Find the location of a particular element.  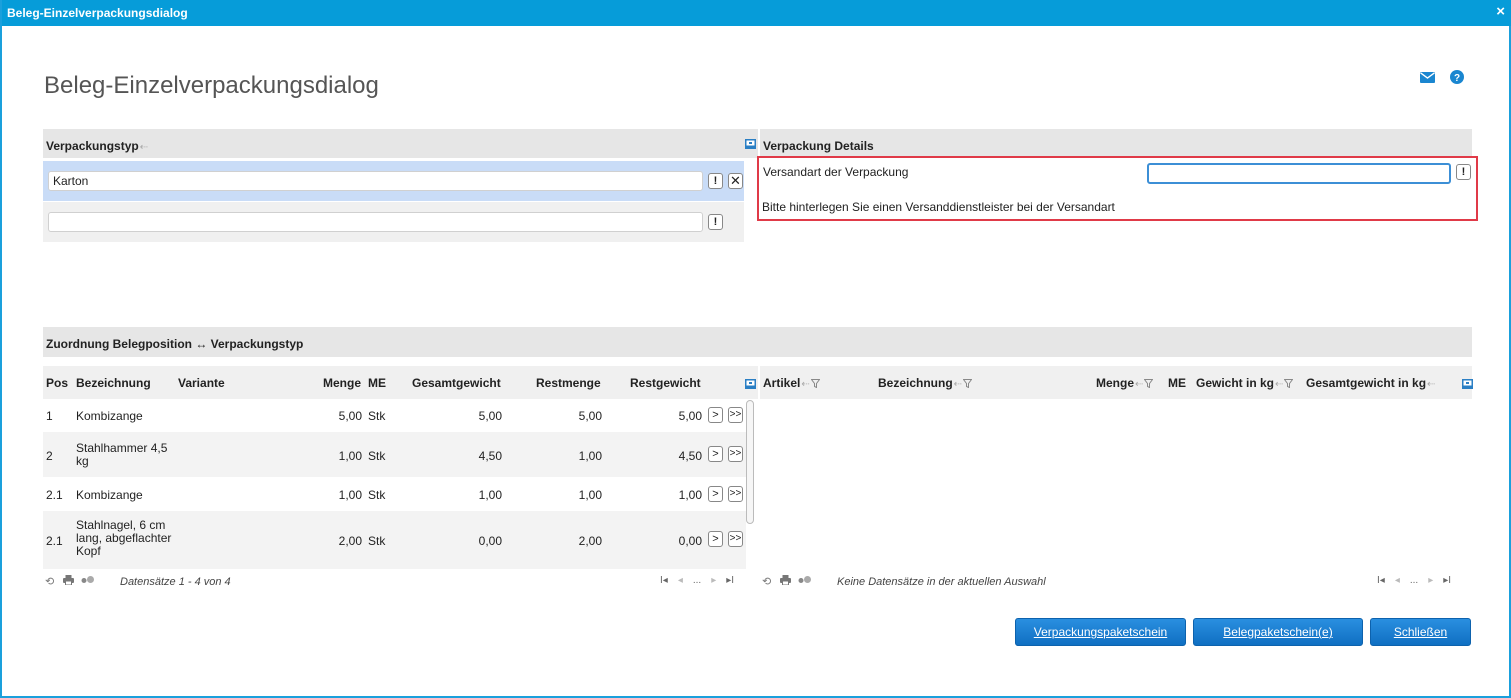

cell-bezeichnung: Stahlnagel, 6 cm lang, abgeflachter Kopf is located at coordinates (124, 538).